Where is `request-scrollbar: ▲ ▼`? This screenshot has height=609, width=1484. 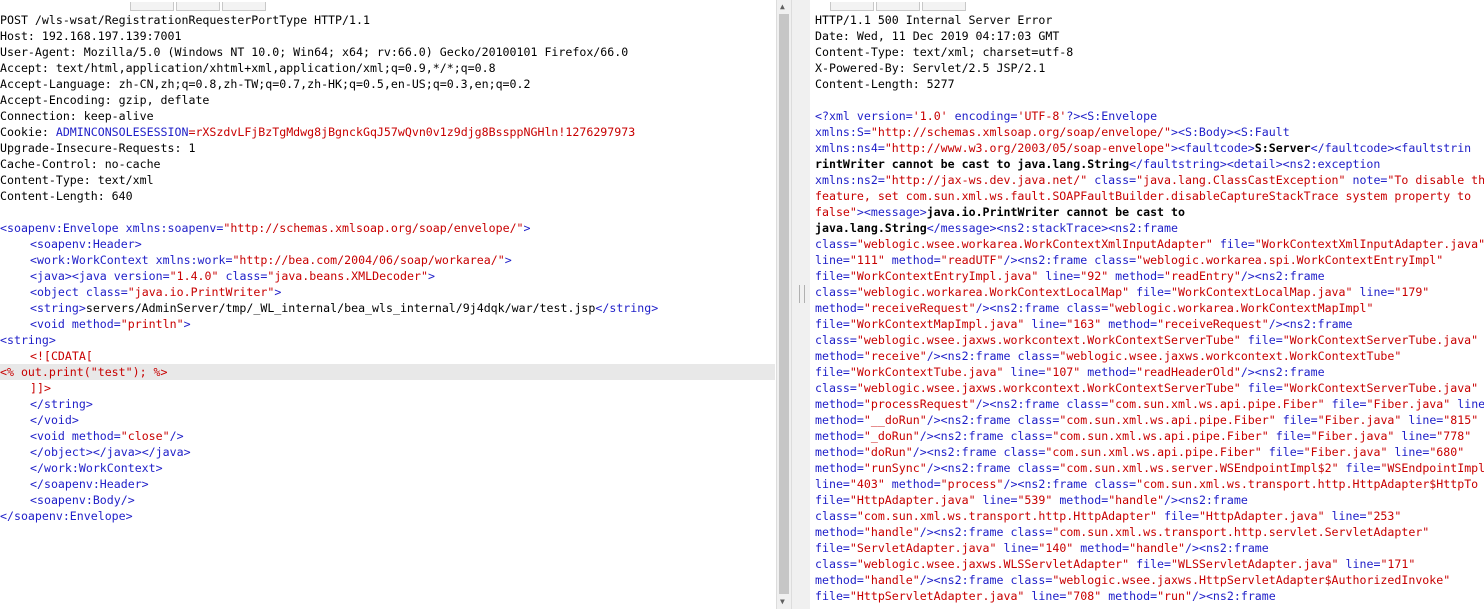 request-scrollbar: ▲ ▼ is located at coordinates (784, 304).